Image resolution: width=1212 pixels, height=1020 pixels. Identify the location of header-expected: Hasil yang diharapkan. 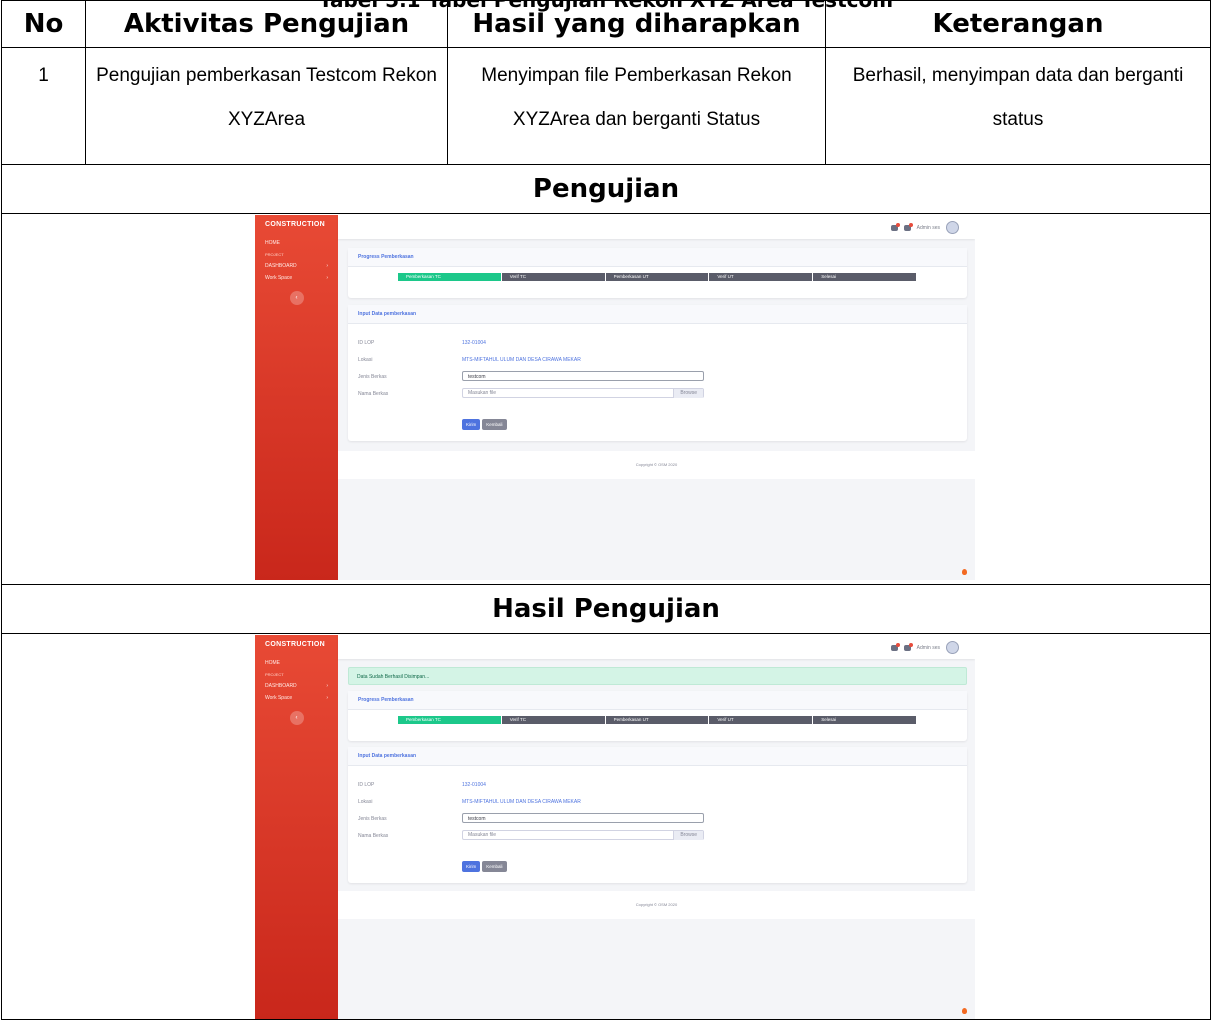
(636, 24).